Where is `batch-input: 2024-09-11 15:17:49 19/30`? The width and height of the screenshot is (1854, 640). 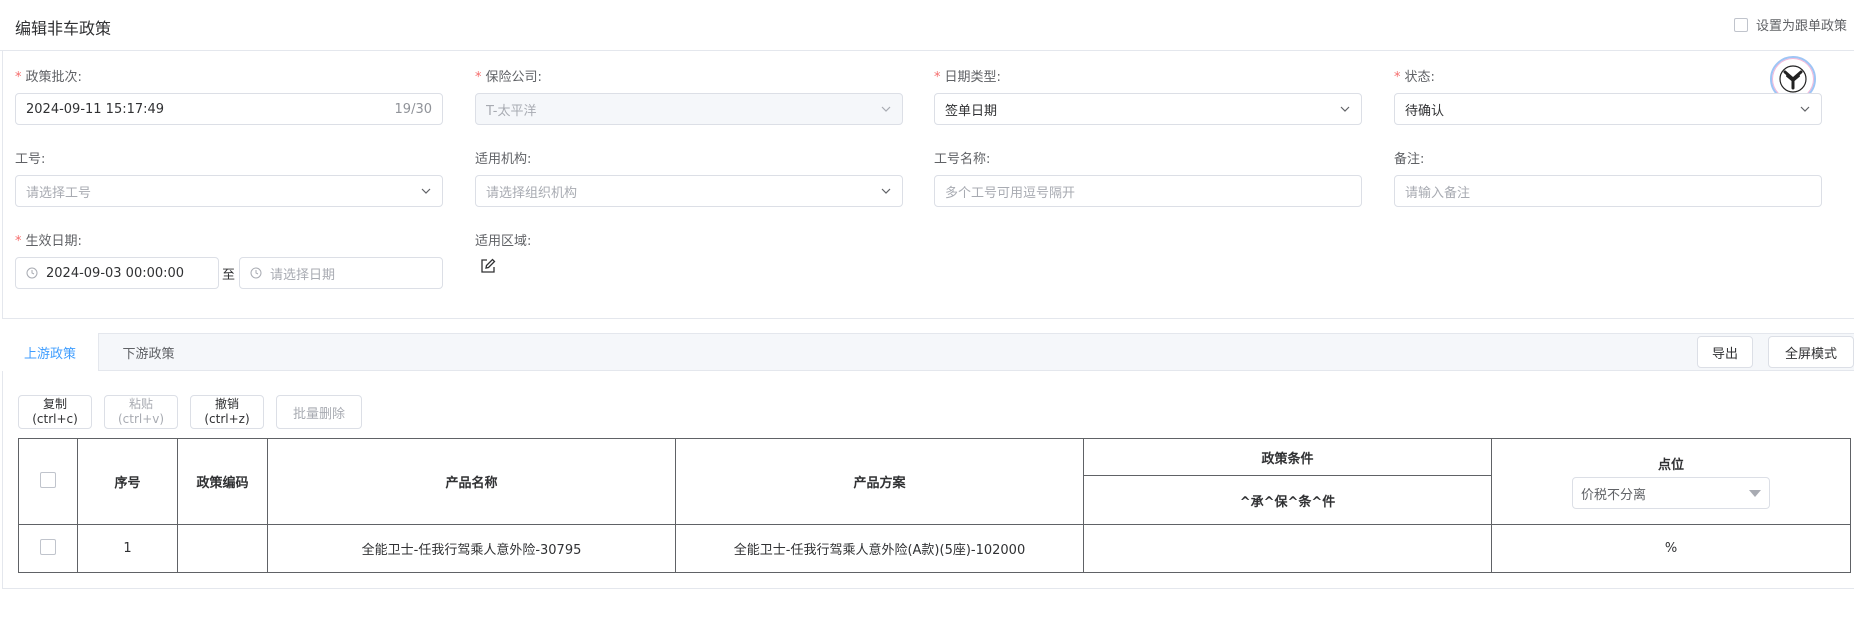 batch-input: 2024-09-11 15:17:49 19/30 is located at coordinates (229, 109).